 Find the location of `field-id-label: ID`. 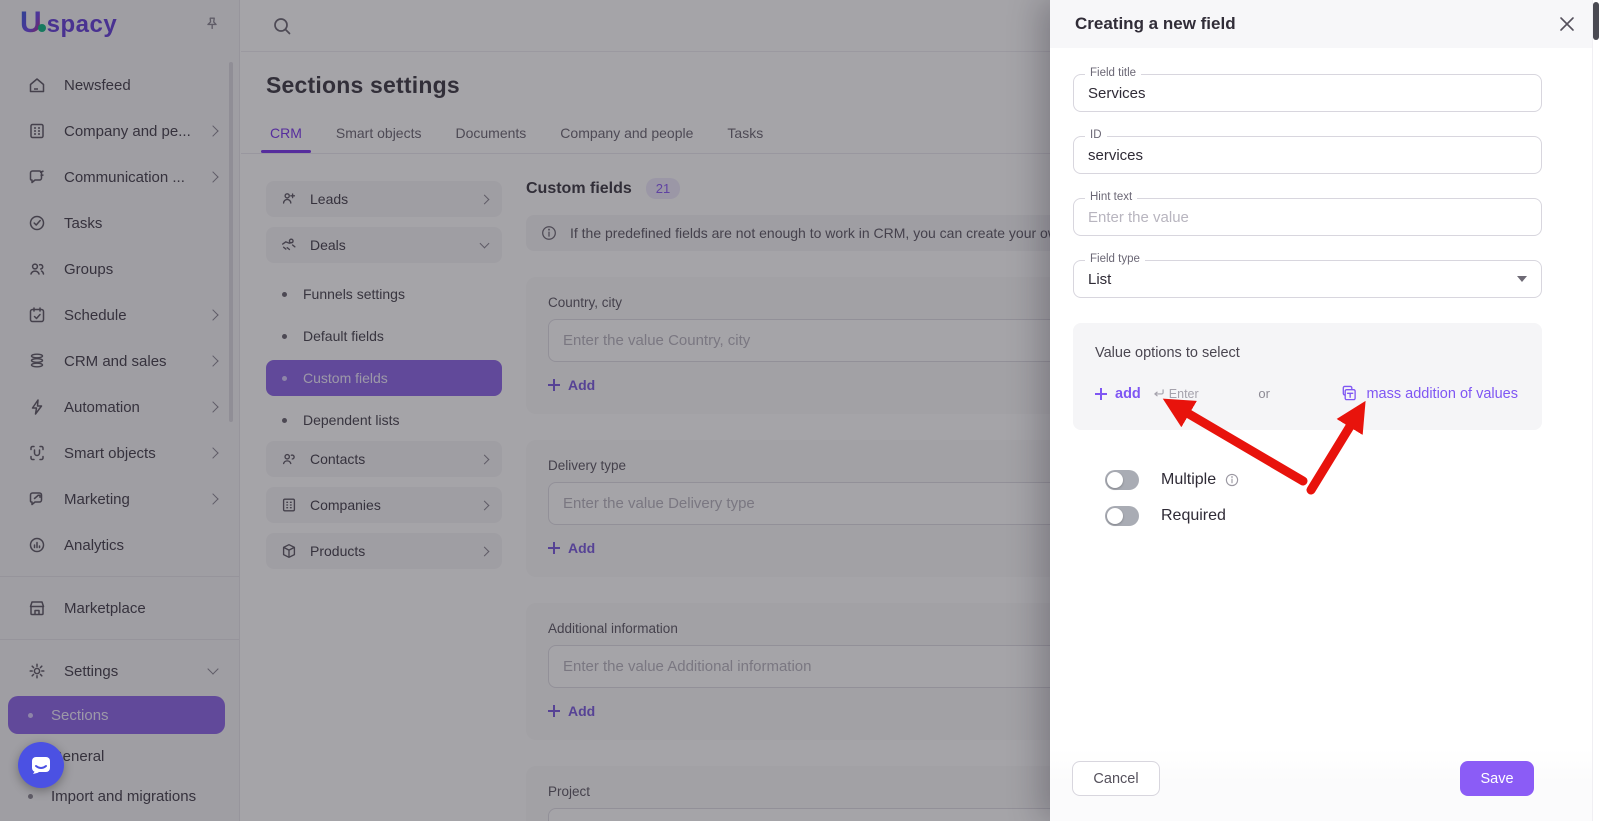

field-id-label: ID is located at coordinates (1096, 135).